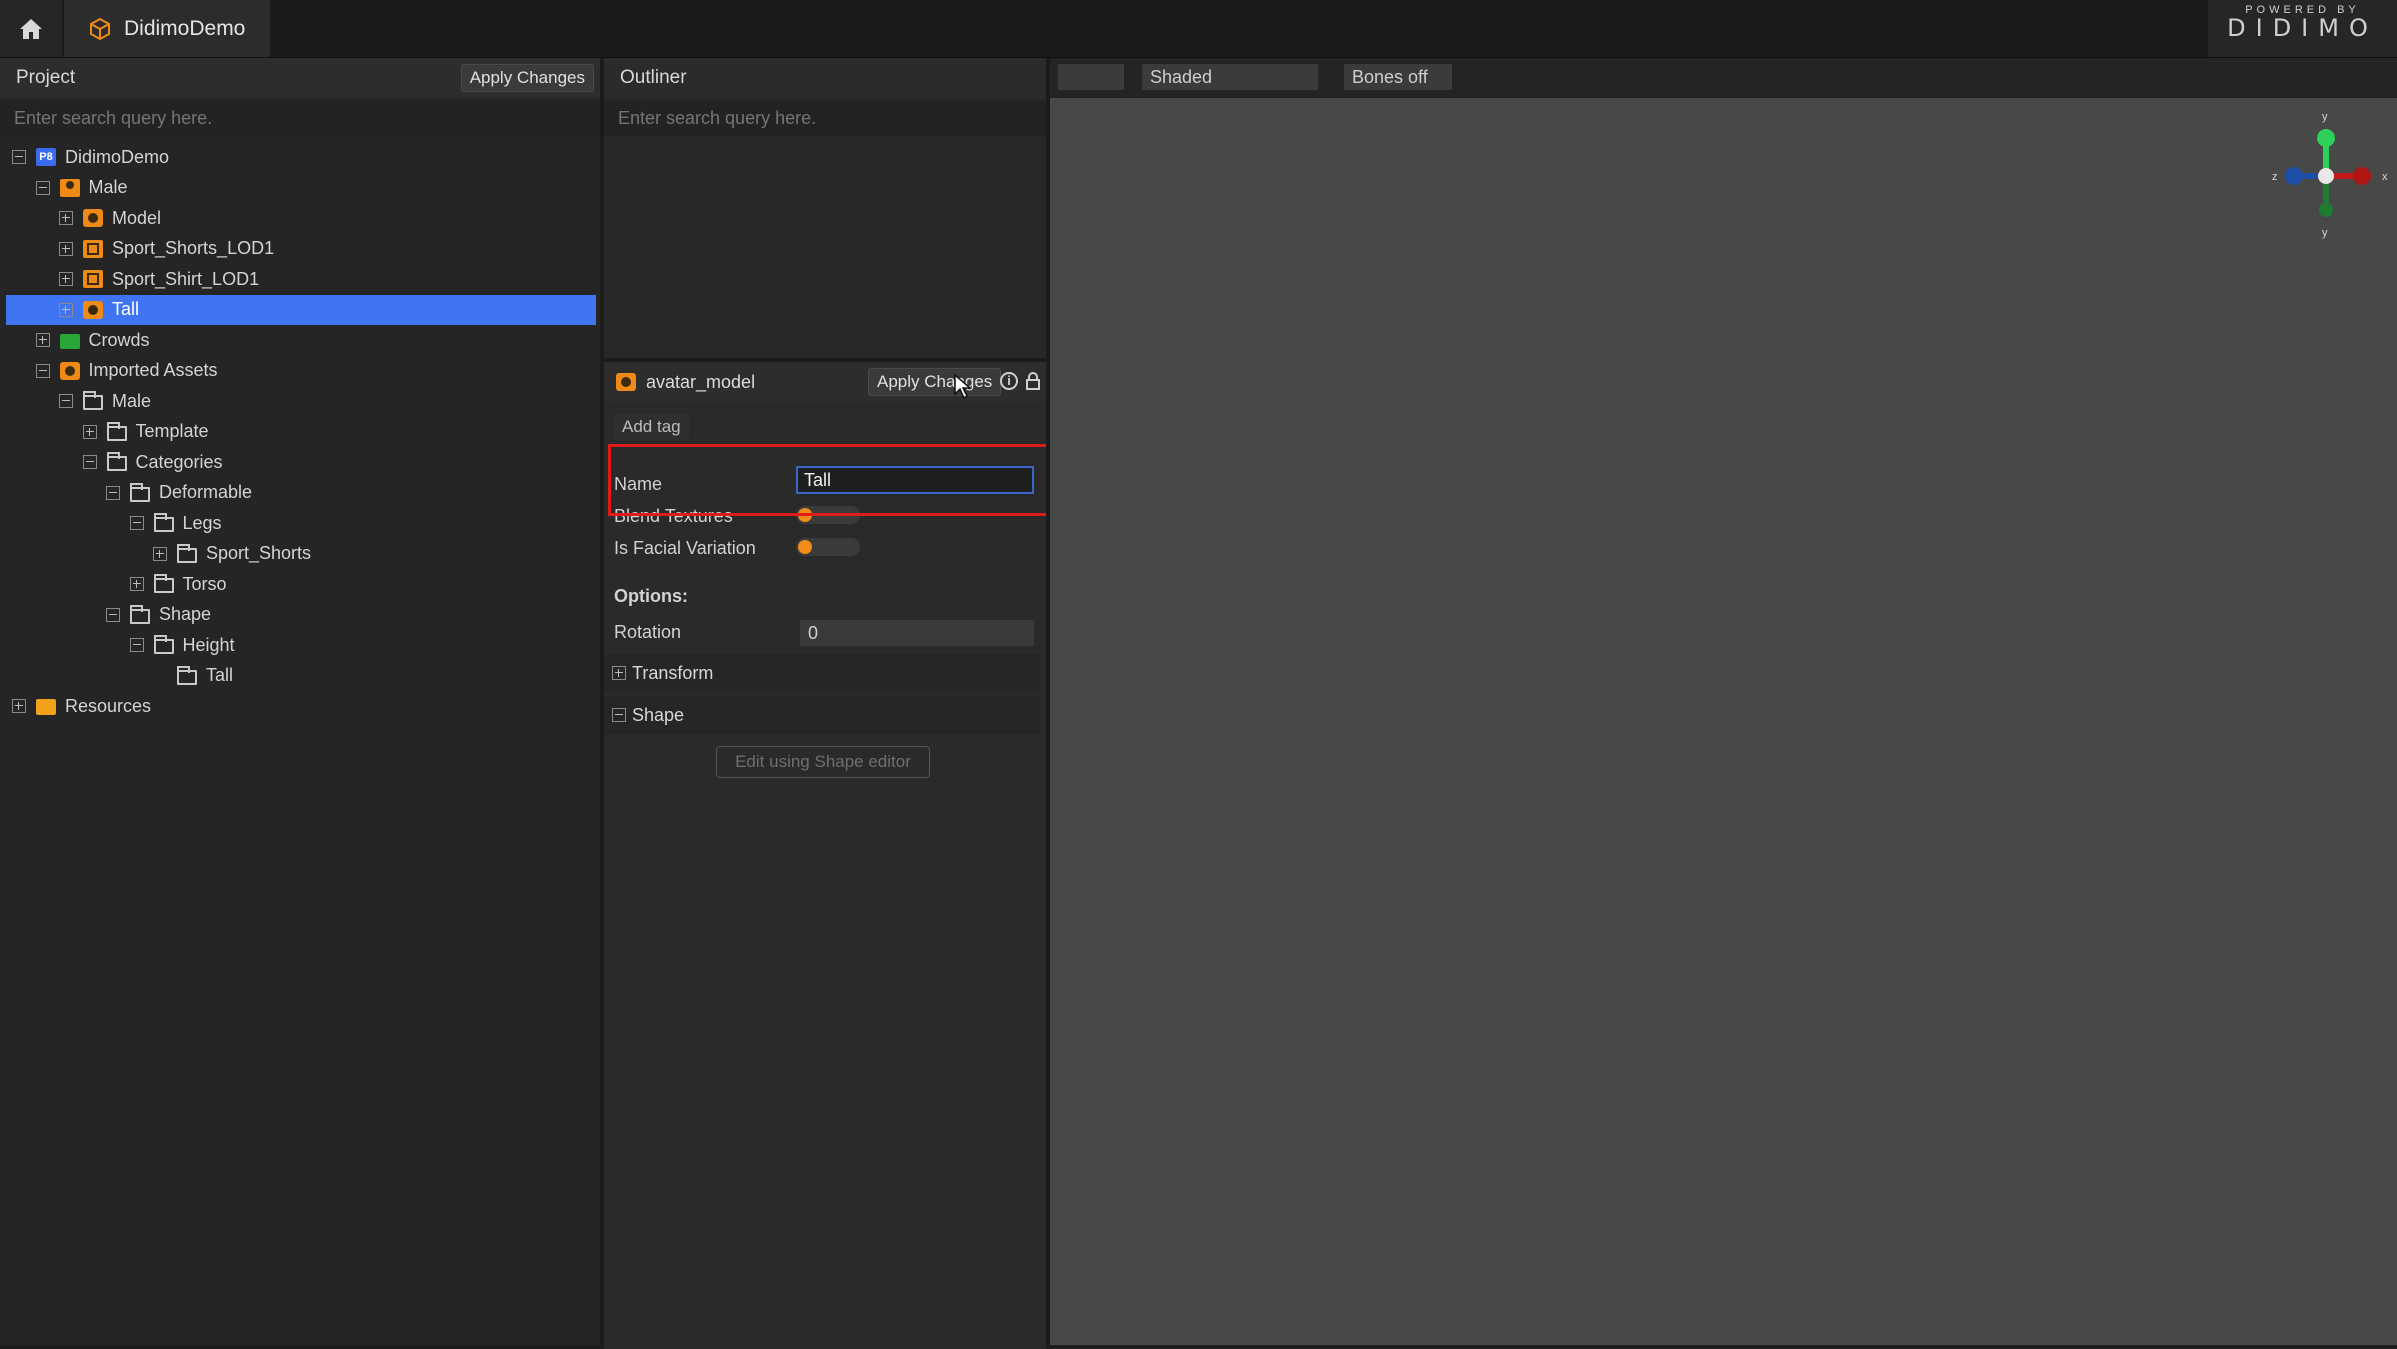 The width and height of the screenshot is (2397, 1349). I want to click on bones-toggle: Bones off, so click(1398, 77).